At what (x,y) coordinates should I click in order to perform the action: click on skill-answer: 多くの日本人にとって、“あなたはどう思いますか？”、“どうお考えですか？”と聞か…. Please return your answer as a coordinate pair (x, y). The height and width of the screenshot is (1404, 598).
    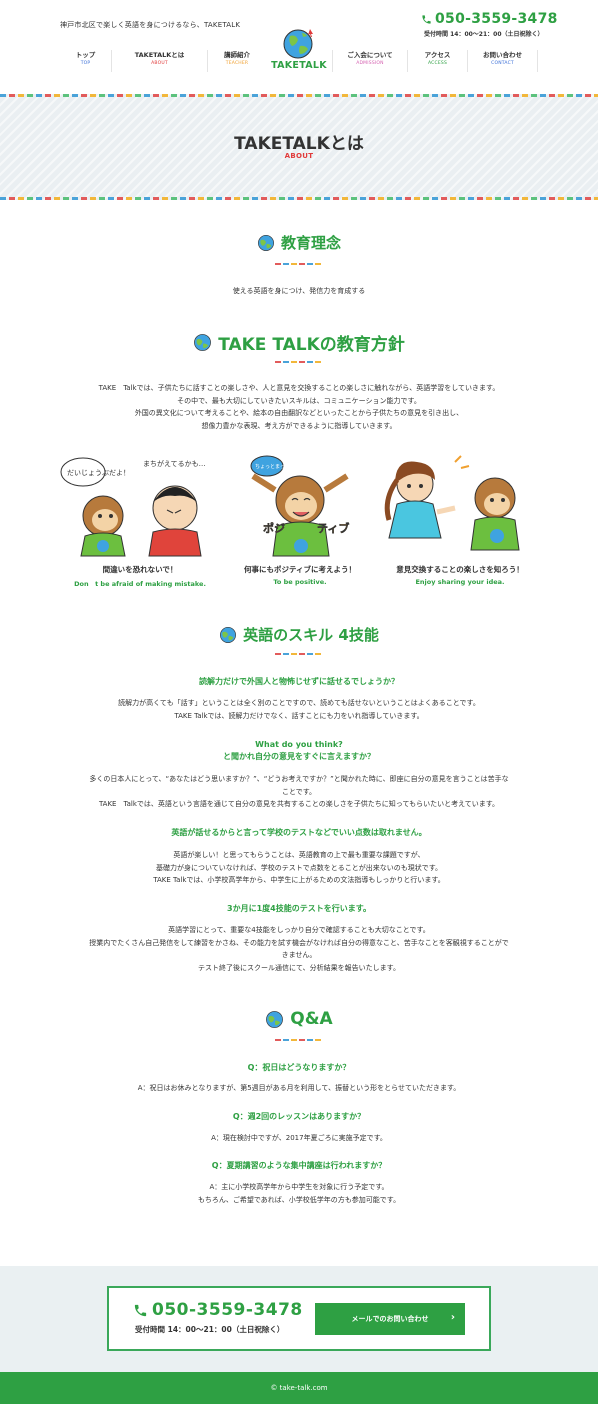
    Looking at the image, I should click on (299, 792).